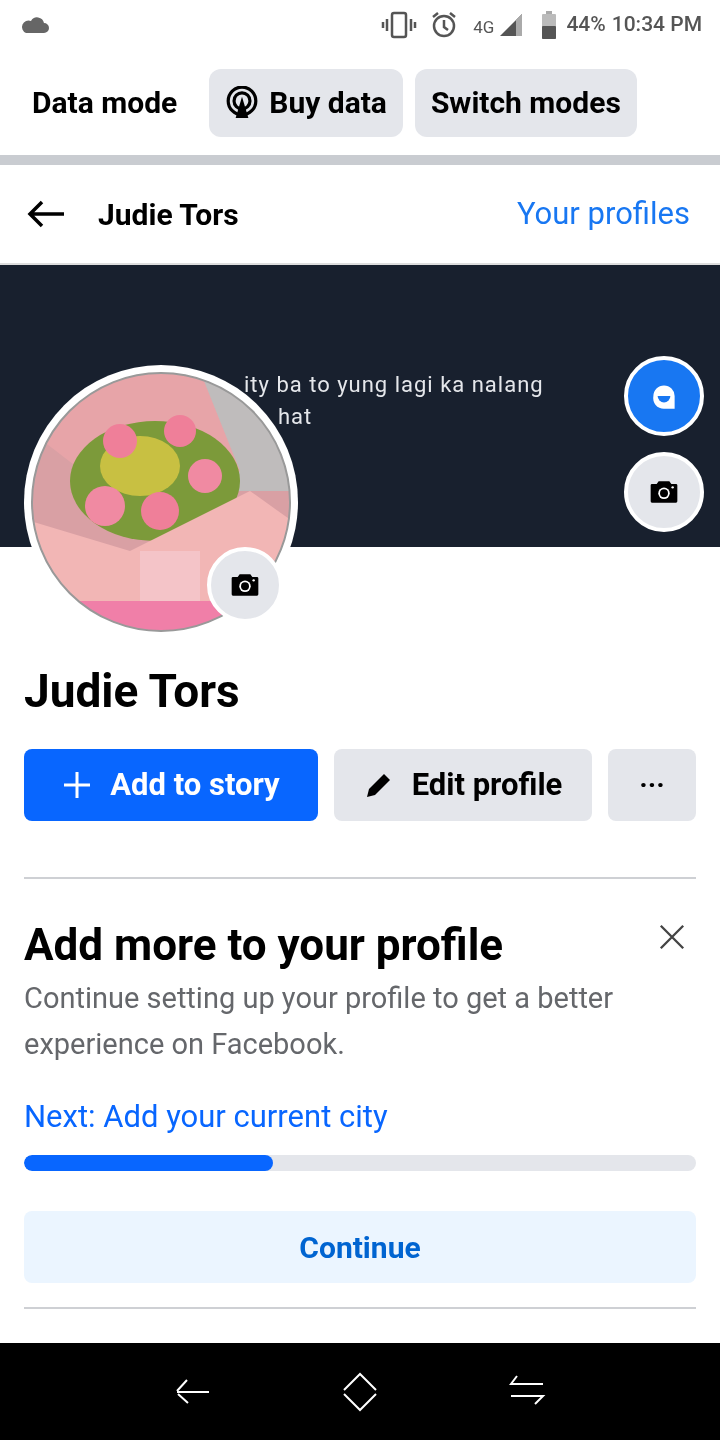  What do you see at coordinates (77, 785) in the screenshot?
I see `plus-icon` at bounding box center [77, 785].